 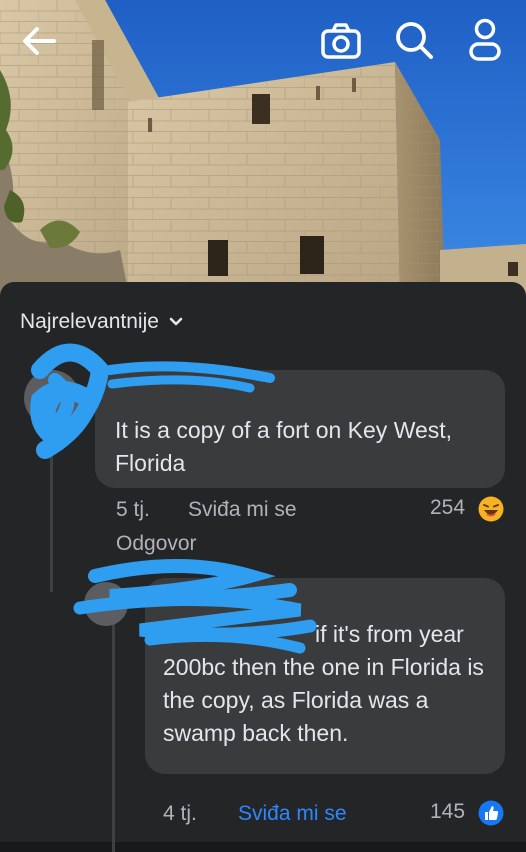 I want to click on camera-button, so click(x=341, y=41).